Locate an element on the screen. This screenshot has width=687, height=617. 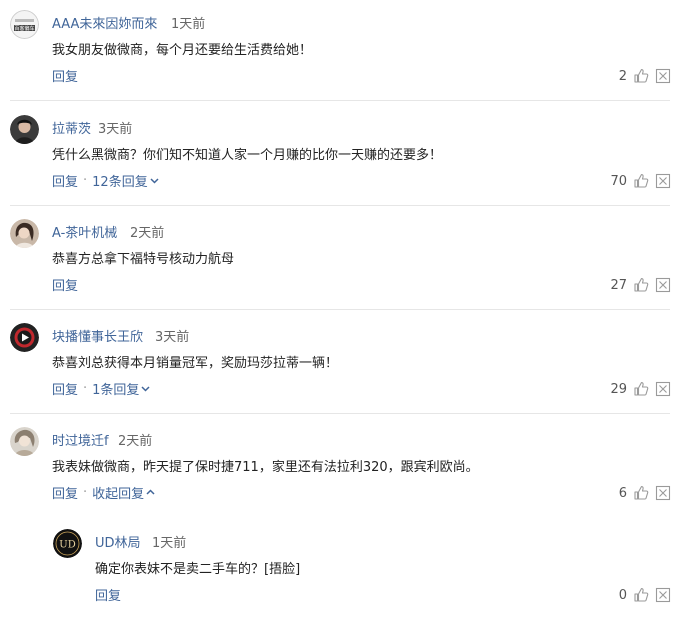
reply-tools: 0 is located at coordinates (645, 595).